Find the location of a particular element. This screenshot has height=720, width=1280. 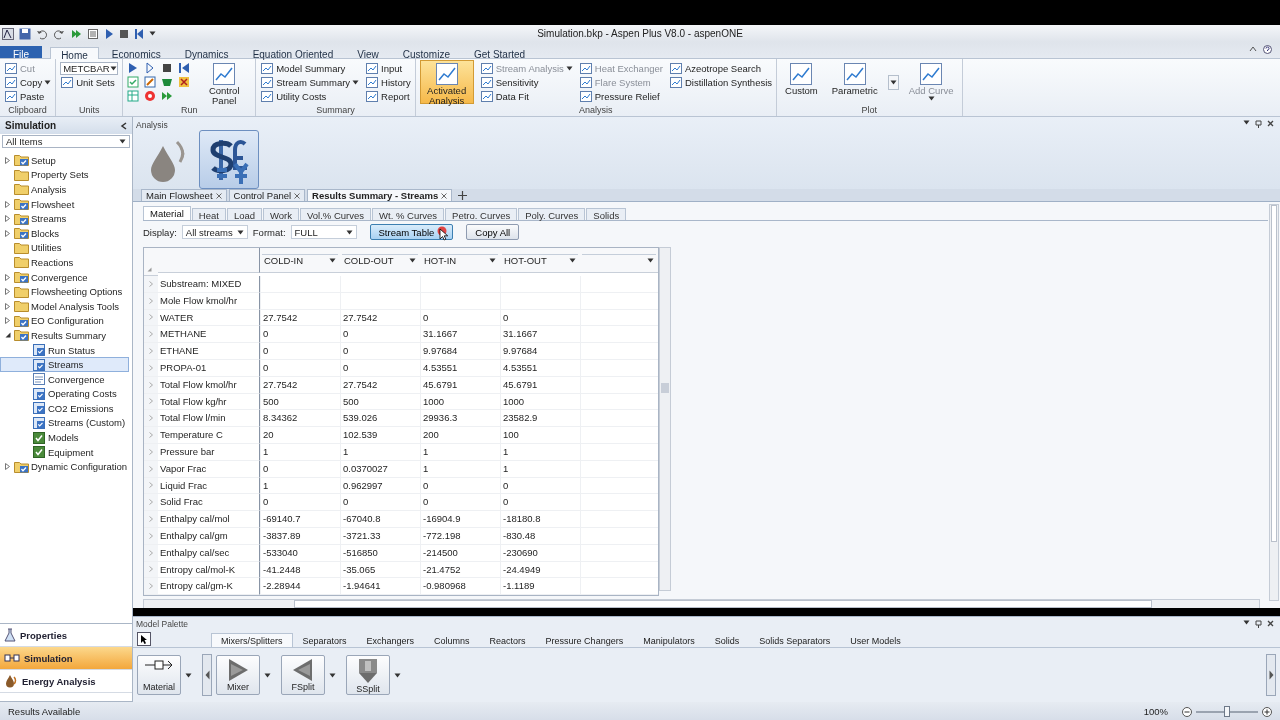

tree-item: Equipment is located at coordinates (64, 452).